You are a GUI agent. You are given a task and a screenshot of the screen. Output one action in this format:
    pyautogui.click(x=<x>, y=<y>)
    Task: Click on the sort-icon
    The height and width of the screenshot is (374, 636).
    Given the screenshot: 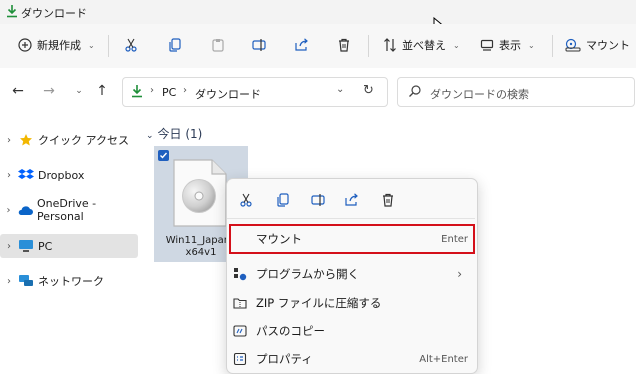 What is the action you would take?
    pyautogui.click(x=390, y=45)
    